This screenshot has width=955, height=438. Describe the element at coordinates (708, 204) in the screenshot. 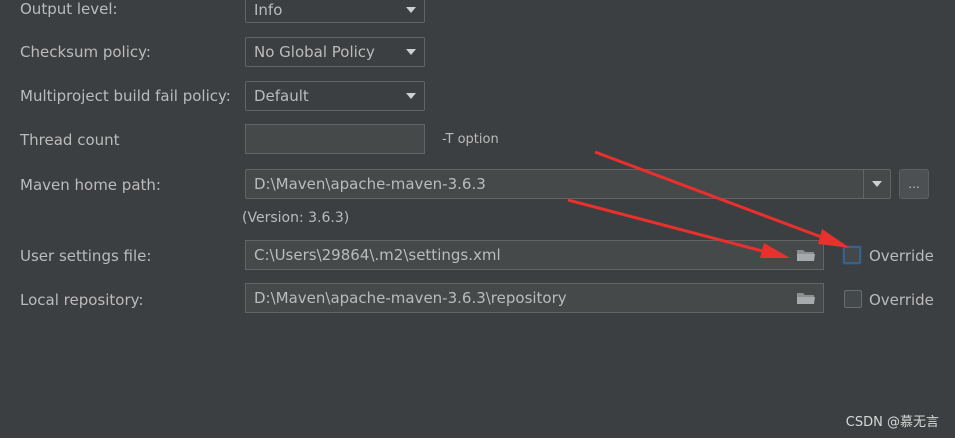

I see `annotation-arrows` at that location.